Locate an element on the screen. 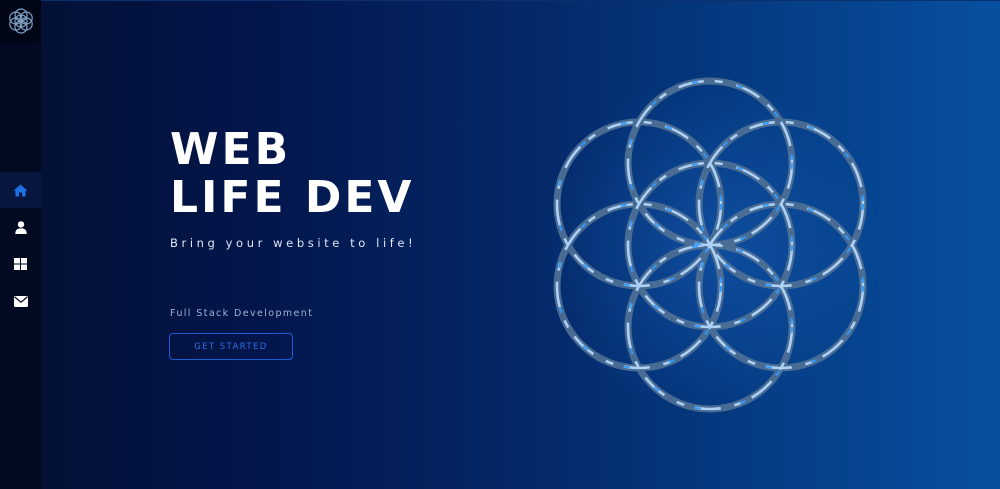 This screenshot has height=489, width=1000. flower-of-life-logo-icon is located at coordinates (20, 21).